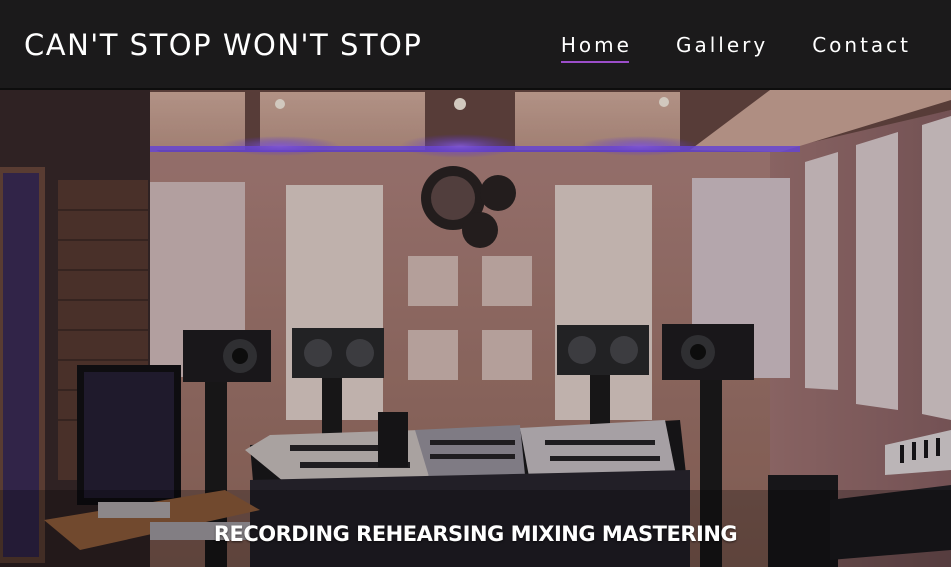  Describe the element at coordinates (861, 47) in the screenshot. I see `nav-contact-link: Contact` at that location.